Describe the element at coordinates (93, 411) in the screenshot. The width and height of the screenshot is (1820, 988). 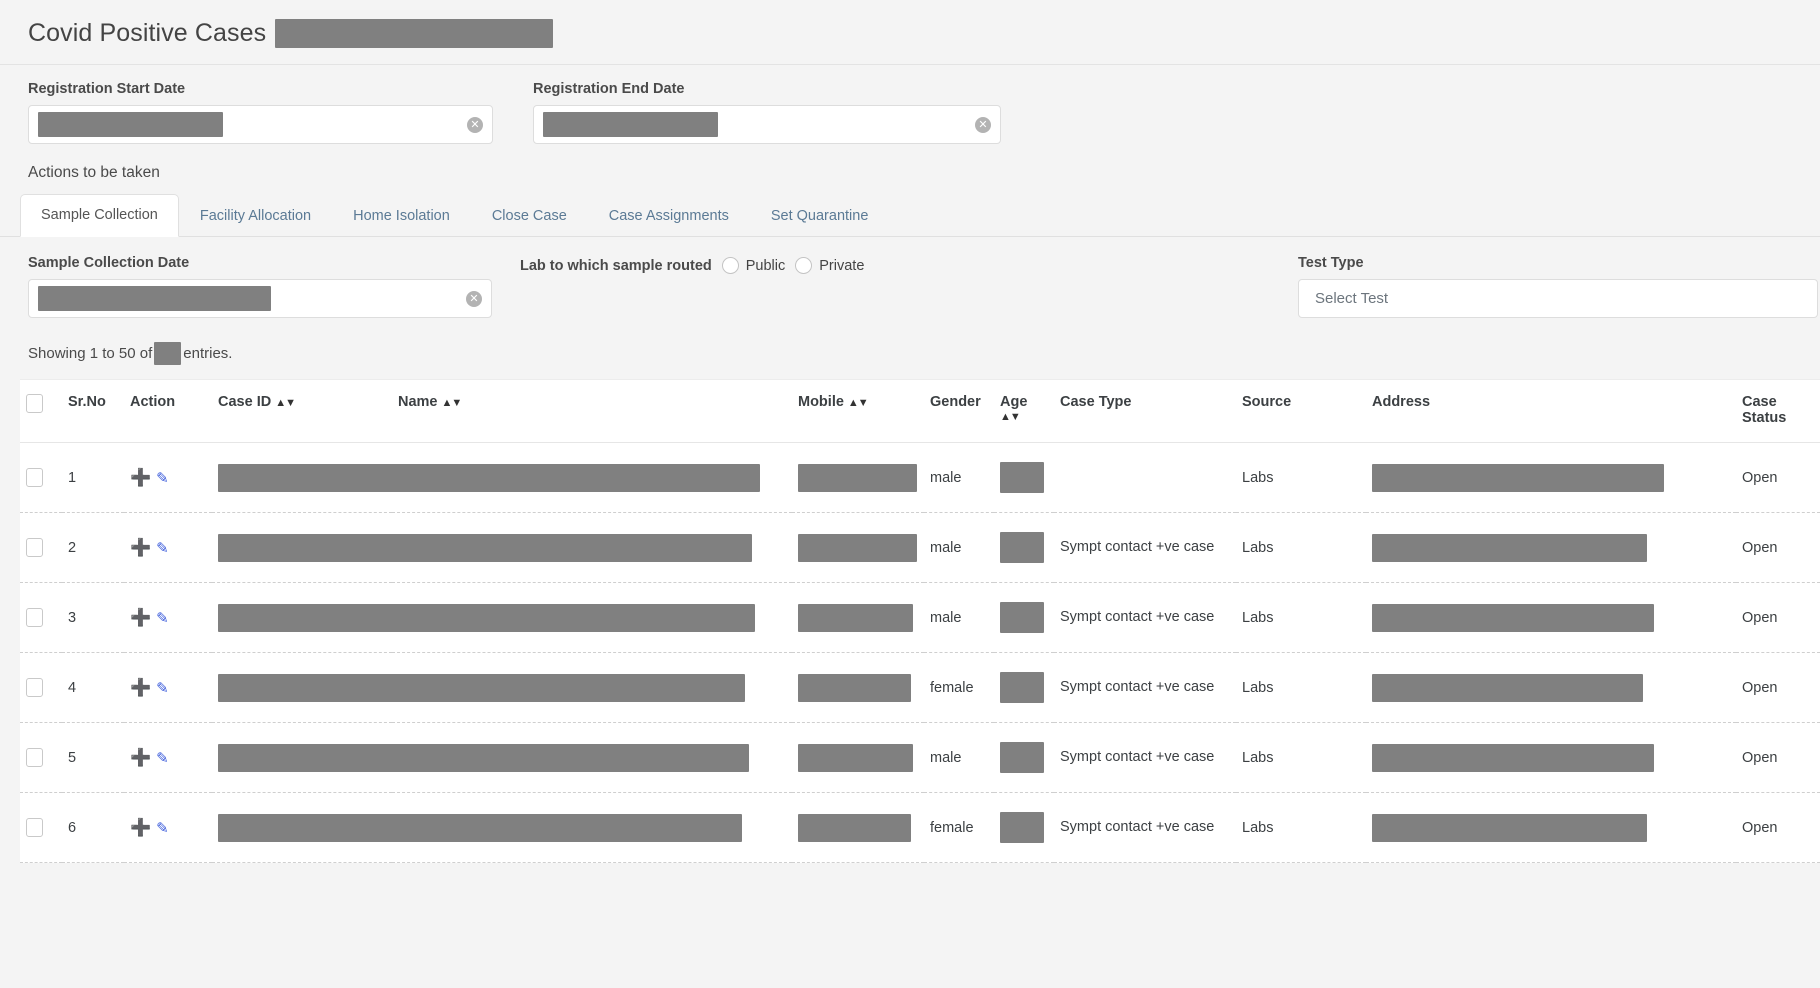
I see `th-srno: Sr.No` at that location.